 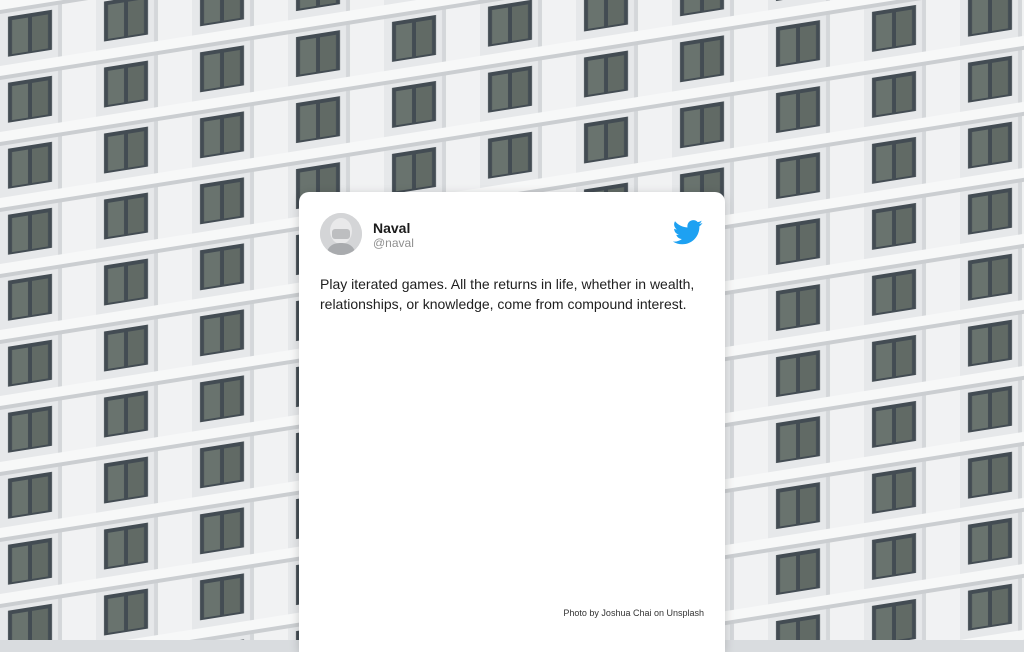 I want to click on author-avatar, so click(x=341, y=234).